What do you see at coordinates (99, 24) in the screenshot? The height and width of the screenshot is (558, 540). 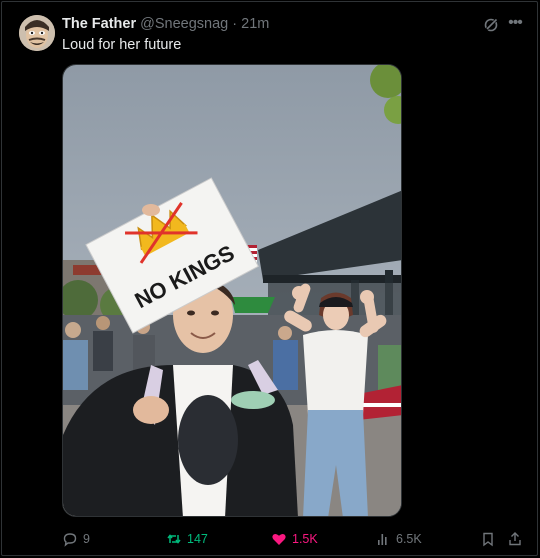 I see `author-name: The Father` at bounding box center [99, 24].